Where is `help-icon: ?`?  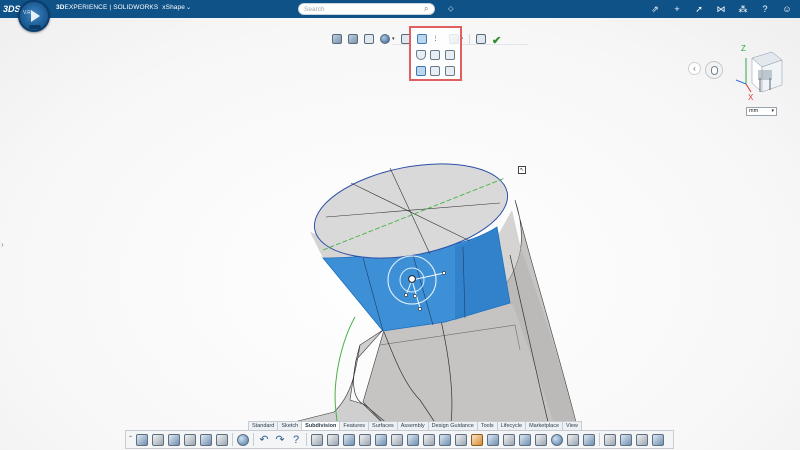
help-icon: ? is located at coordinates (296, 440).